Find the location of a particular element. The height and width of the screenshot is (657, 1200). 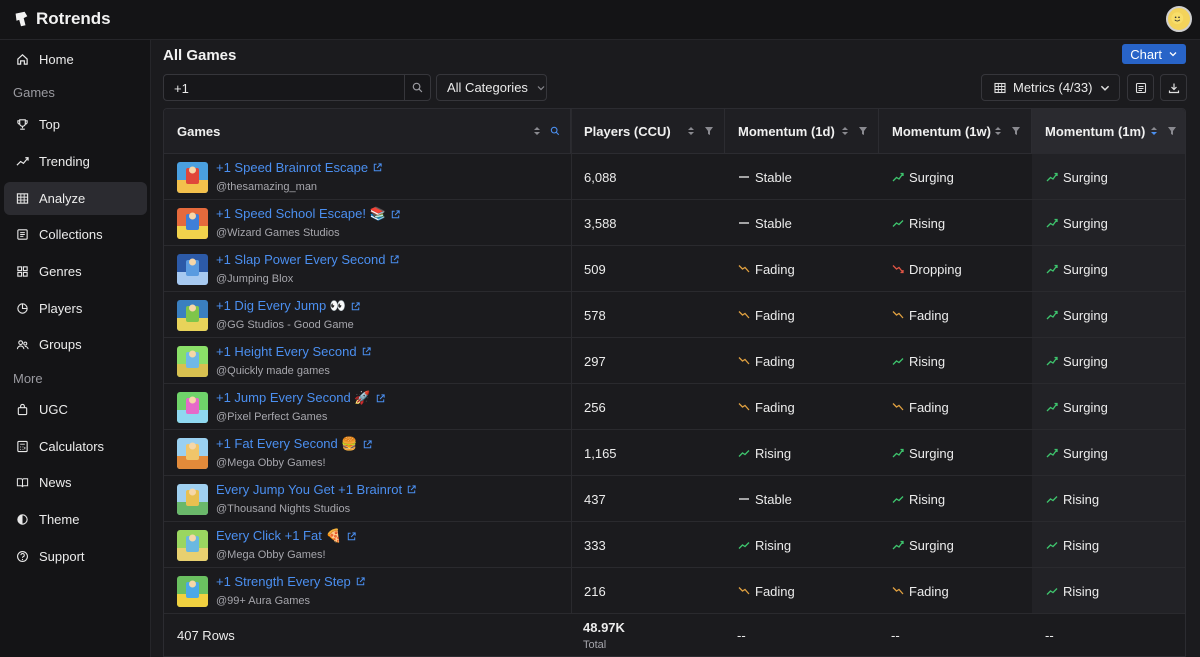

sidebar-item-calculators: Calculators is located at coordinates (75, 446).